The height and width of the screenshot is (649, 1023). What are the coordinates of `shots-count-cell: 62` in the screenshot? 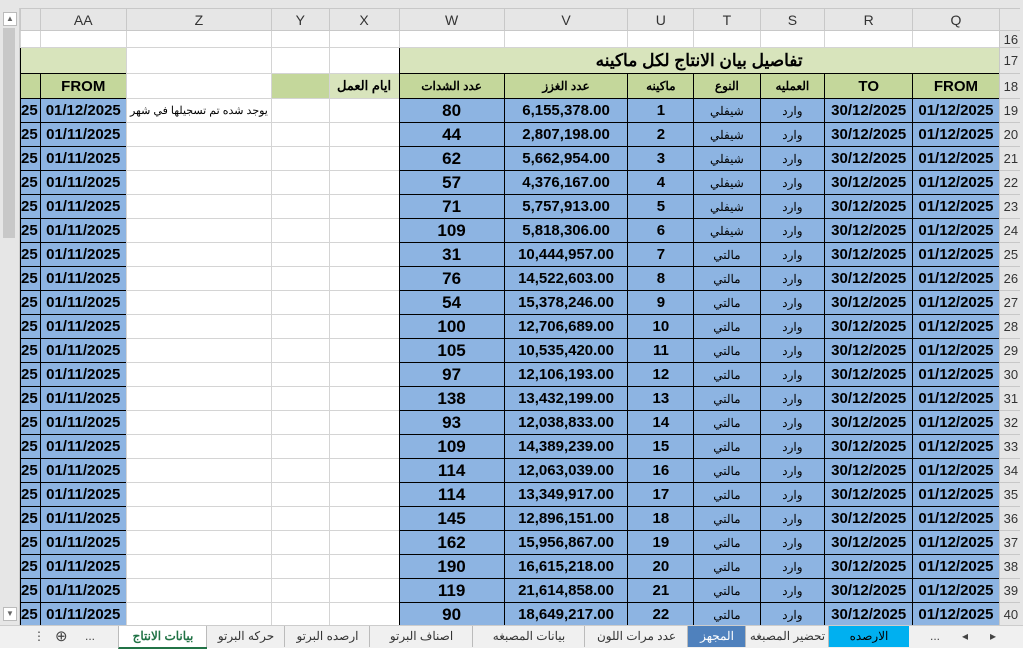 It's located at (451, 158).